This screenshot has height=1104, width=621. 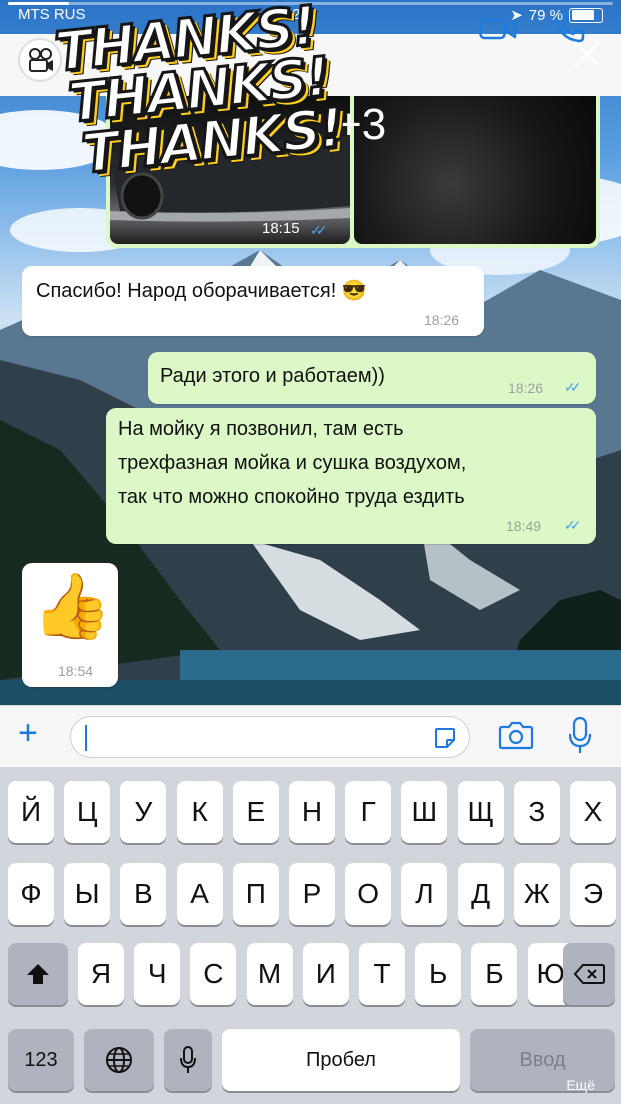 I want to click on key-3: У, so click(x=143, y=812).